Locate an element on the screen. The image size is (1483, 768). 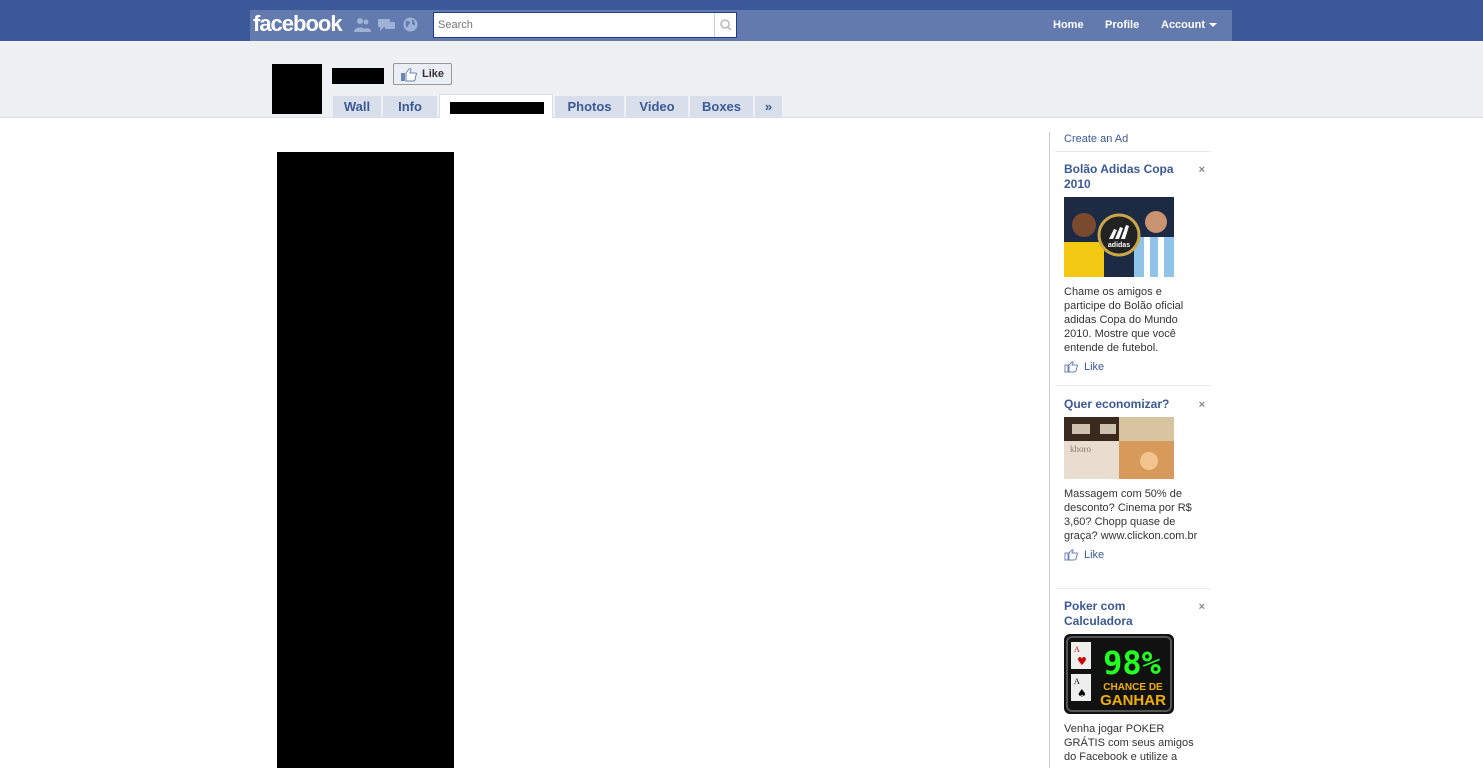
tab-wall: Wall is located at coordinates (357, 107).